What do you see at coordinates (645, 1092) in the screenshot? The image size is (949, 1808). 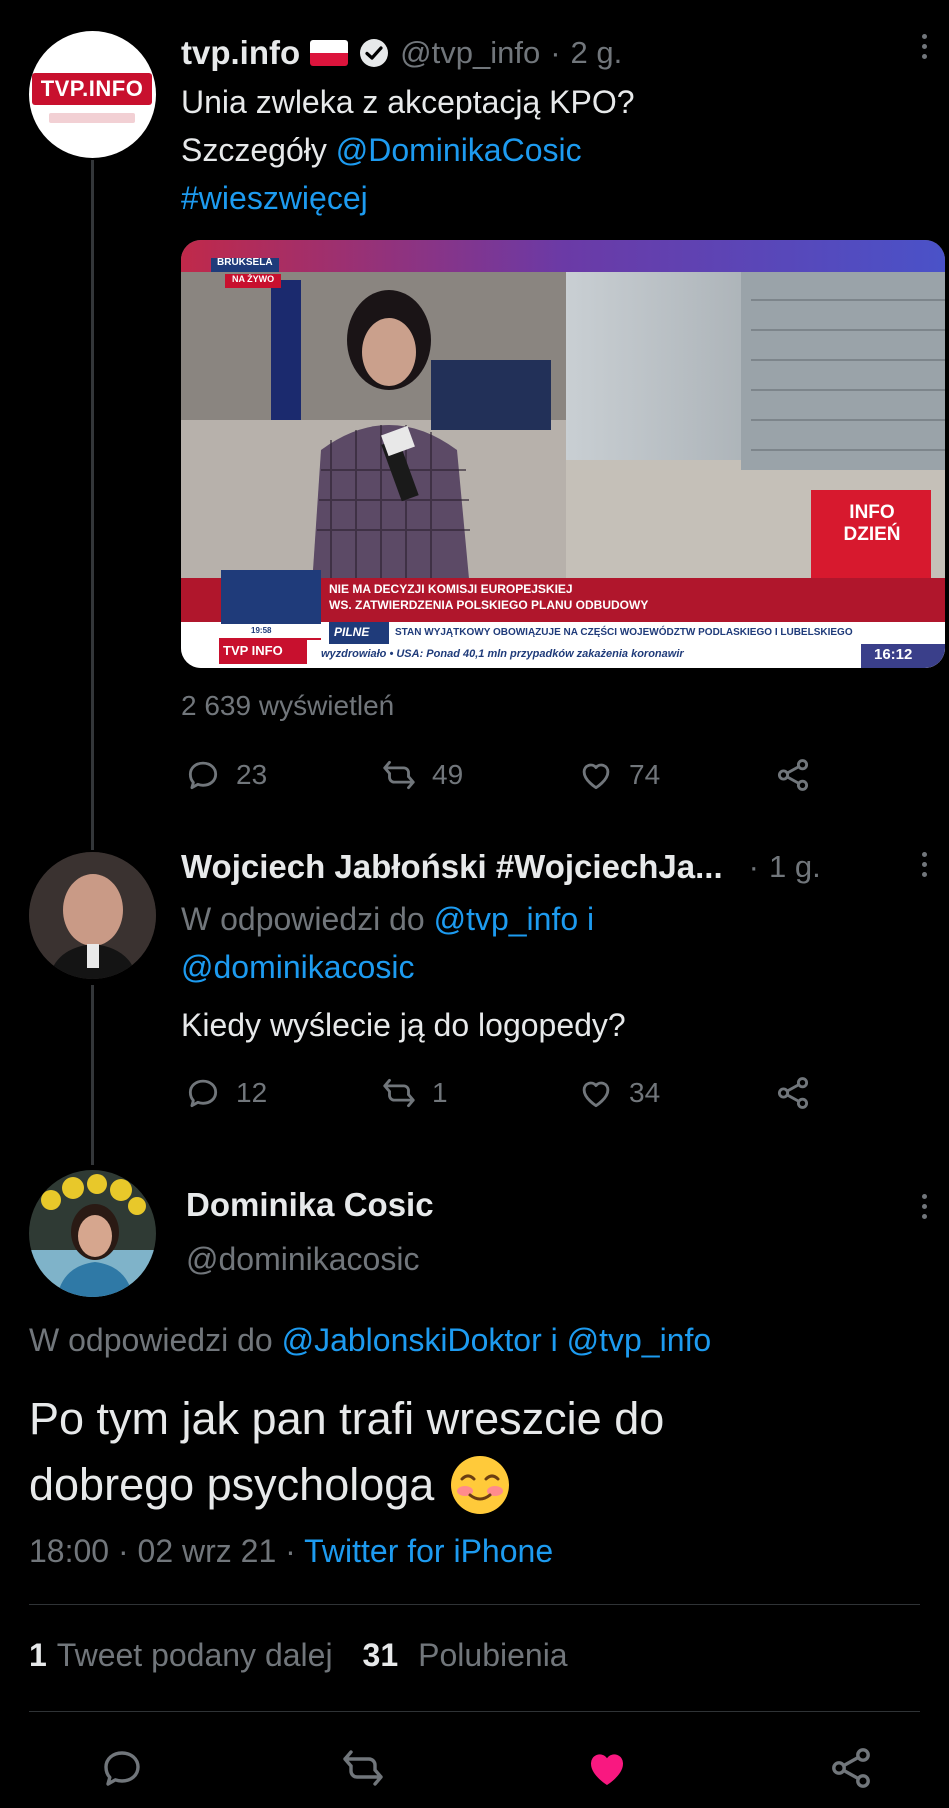 I see `like-count: 34` at bounding box center [645, 1092].